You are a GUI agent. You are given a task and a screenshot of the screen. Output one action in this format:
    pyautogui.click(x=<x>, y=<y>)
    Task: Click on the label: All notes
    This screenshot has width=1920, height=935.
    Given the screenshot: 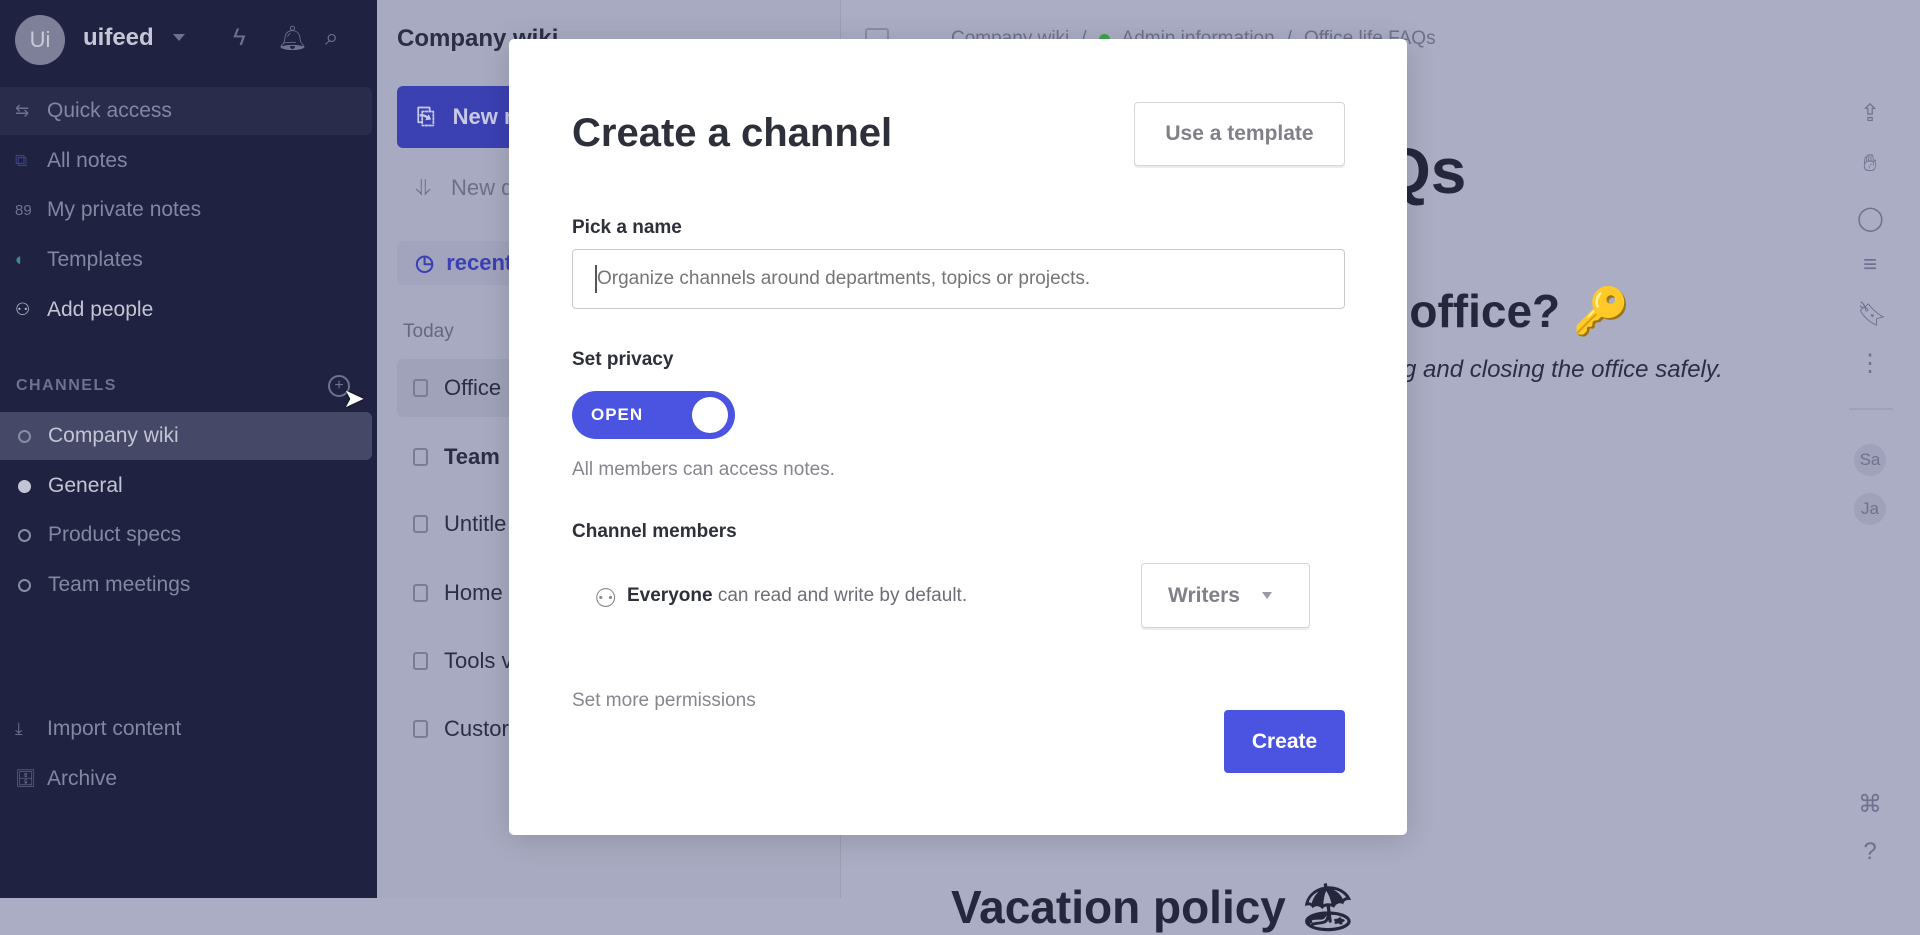 What is the action you would take?
    pyautogui.click(x=87, y=160)
    